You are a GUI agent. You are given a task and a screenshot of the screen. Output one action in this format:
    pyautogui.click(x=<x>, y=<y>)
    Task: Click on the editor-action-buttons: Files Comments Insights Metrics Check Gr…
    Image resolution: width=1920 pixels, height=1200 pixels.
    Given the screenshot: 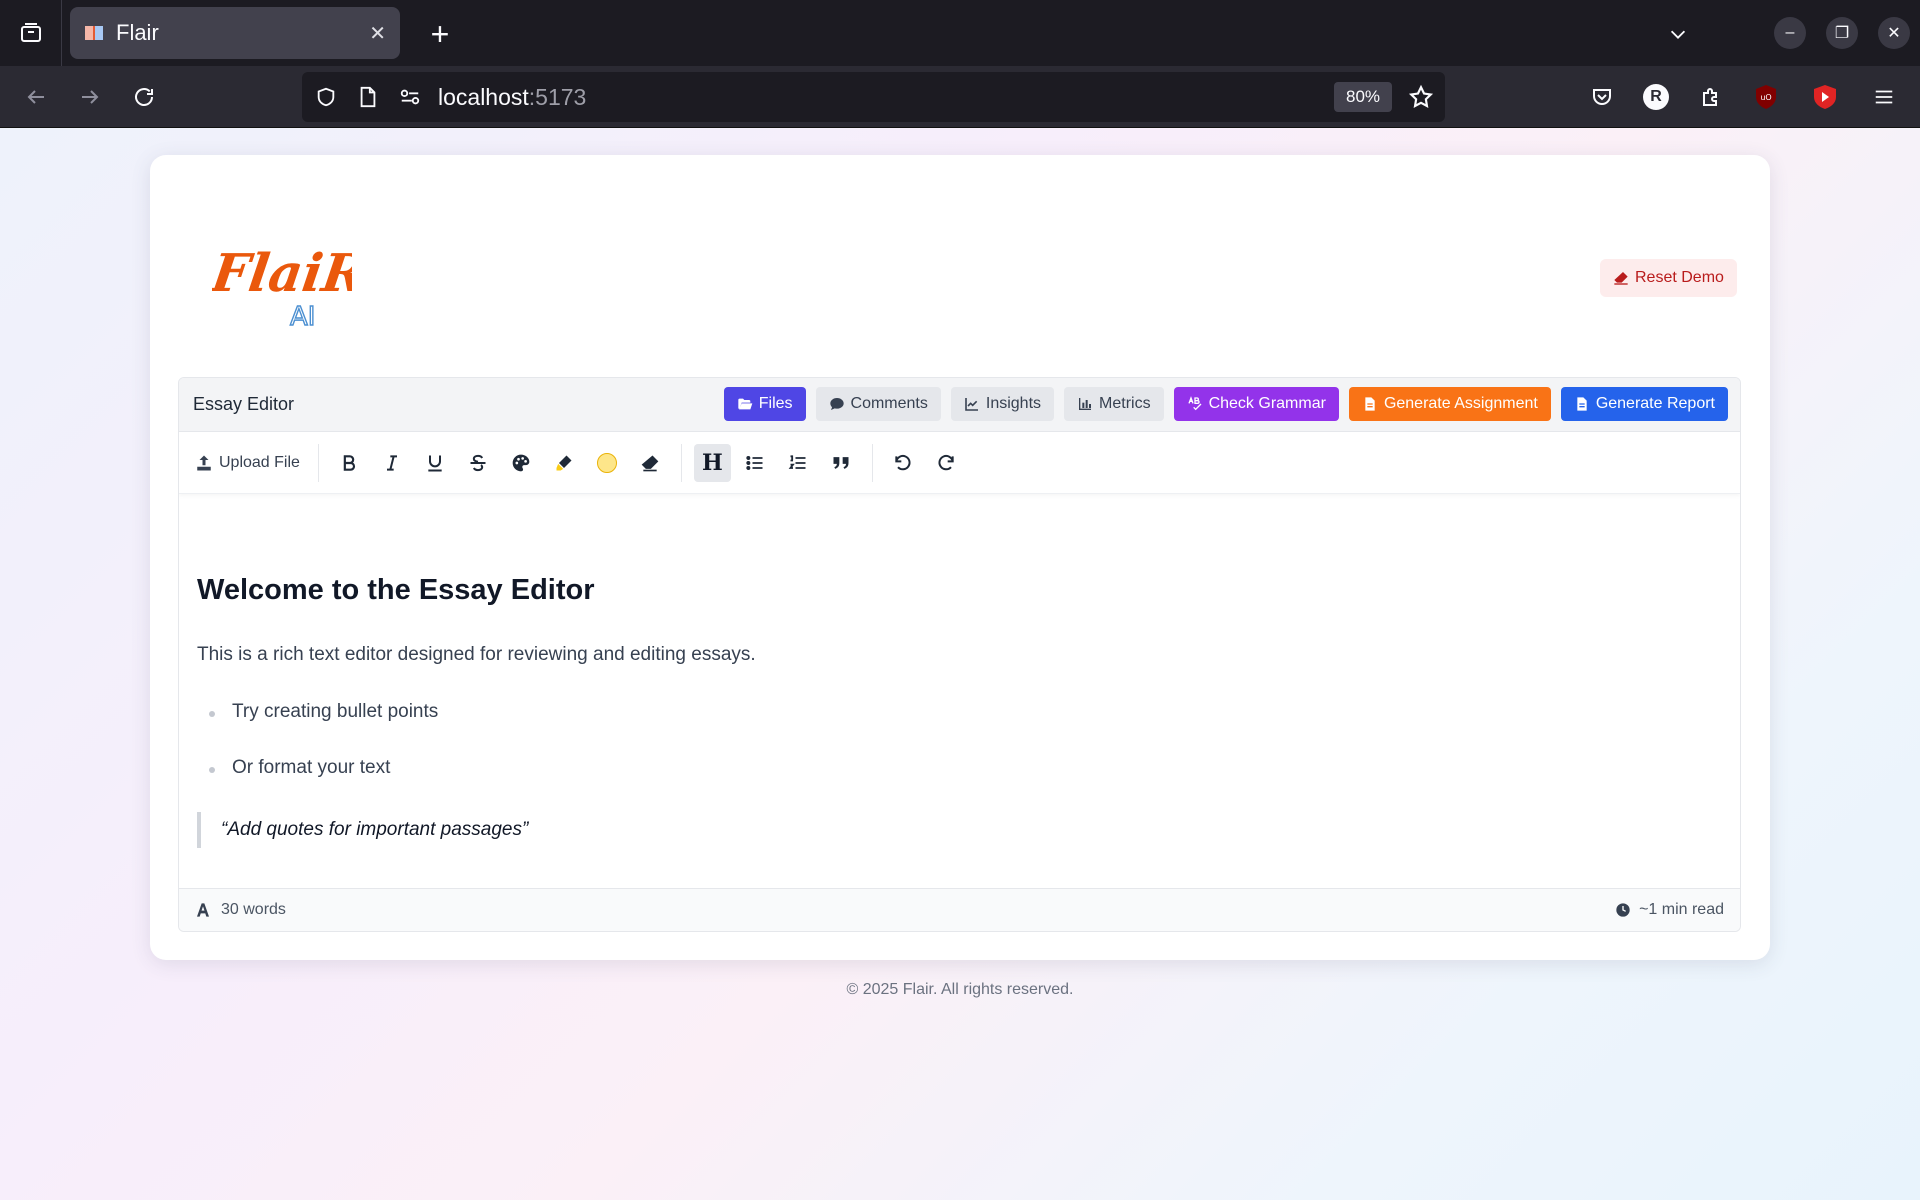 What is the action you would take?
    pyautogui.click(x=1225, y=404)
    